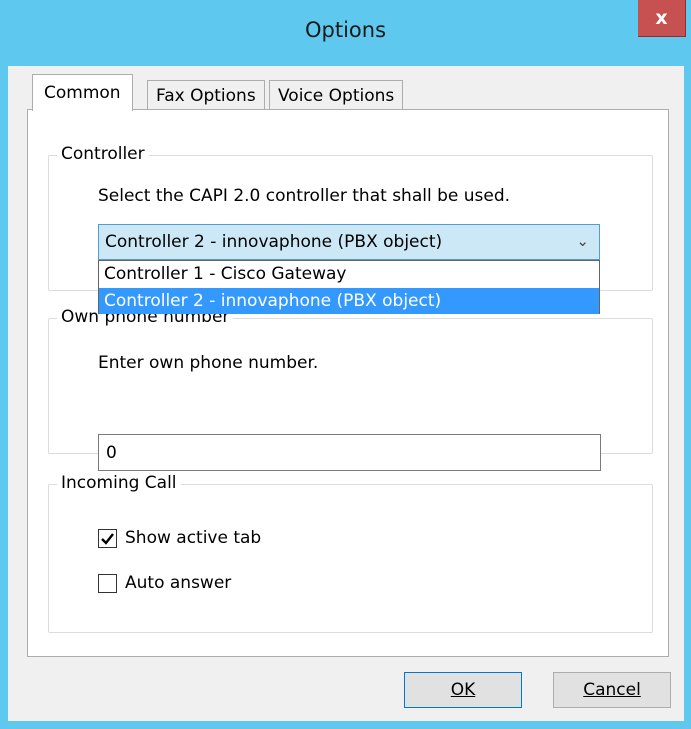 This screenshot has width=691, height=729. I want to click on tab-voice-options-label: Voice Options, so click(336, 95).